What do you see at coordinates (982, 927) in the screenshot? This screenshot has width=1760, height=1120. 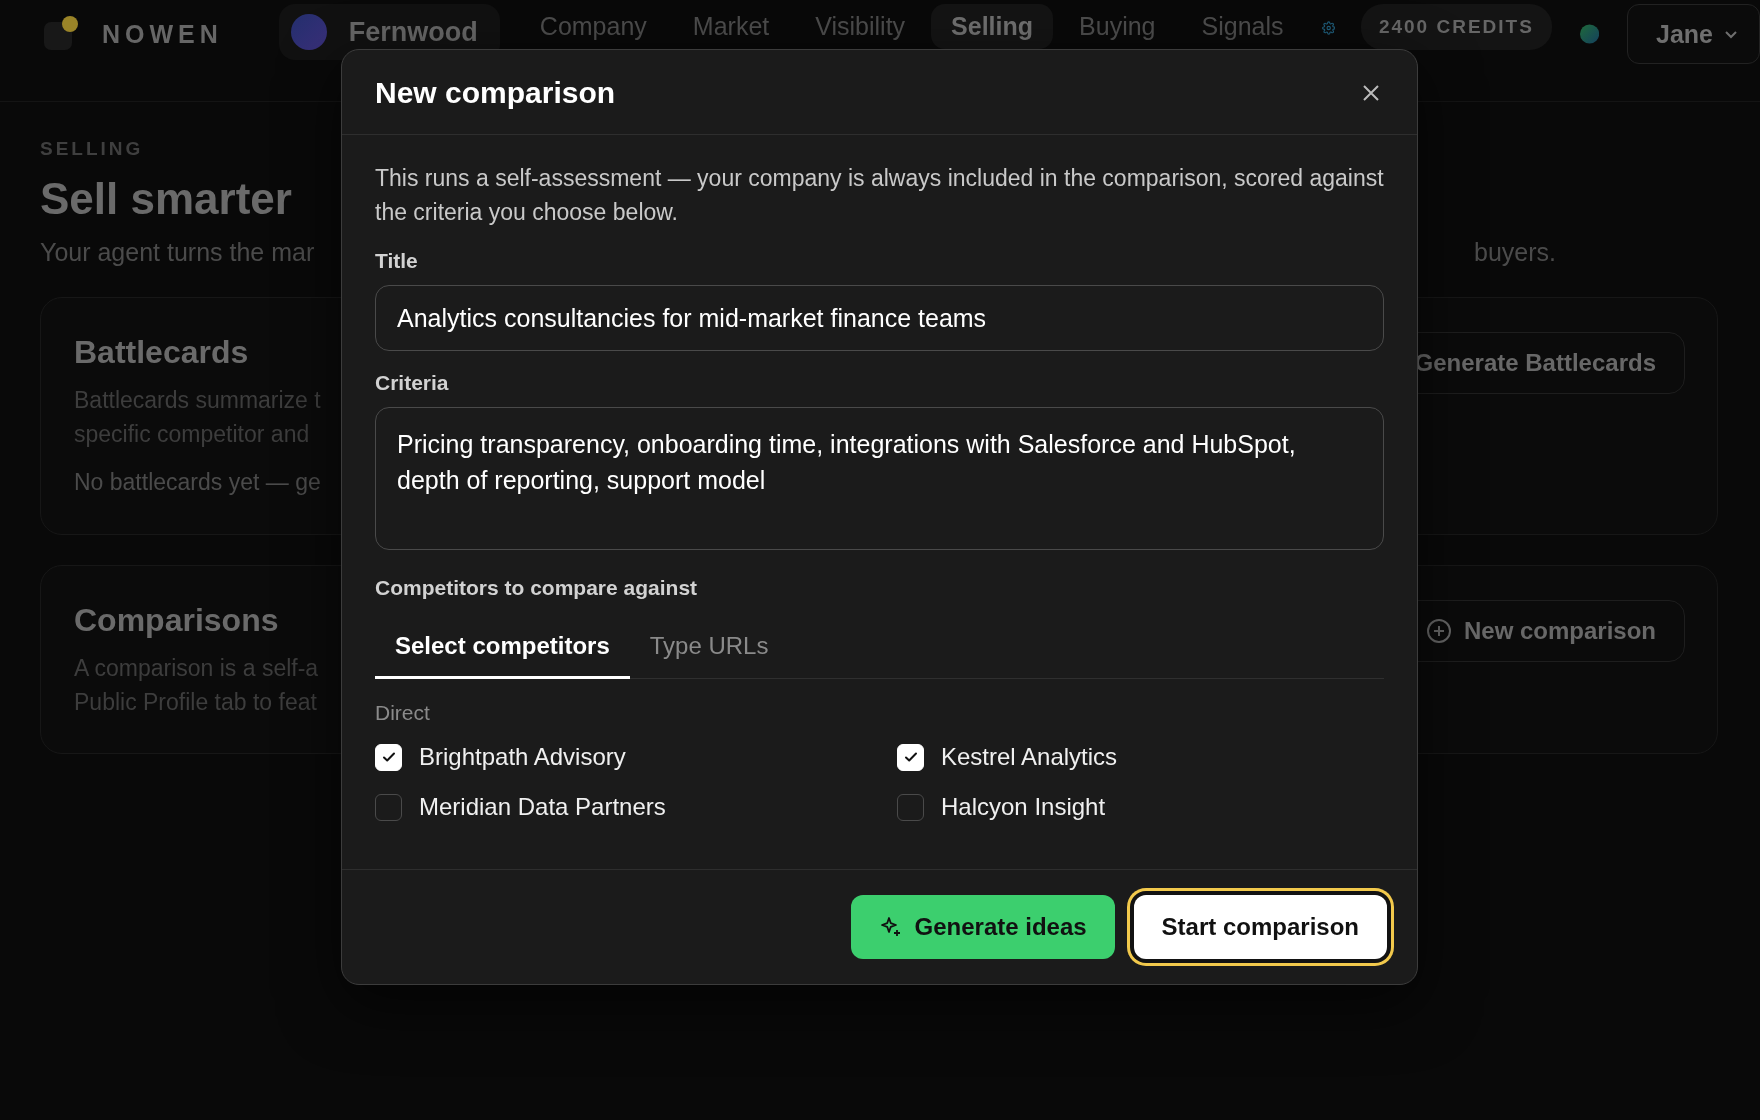 I see `generate-button: Generate ideas` at bounding box center [982, 927].